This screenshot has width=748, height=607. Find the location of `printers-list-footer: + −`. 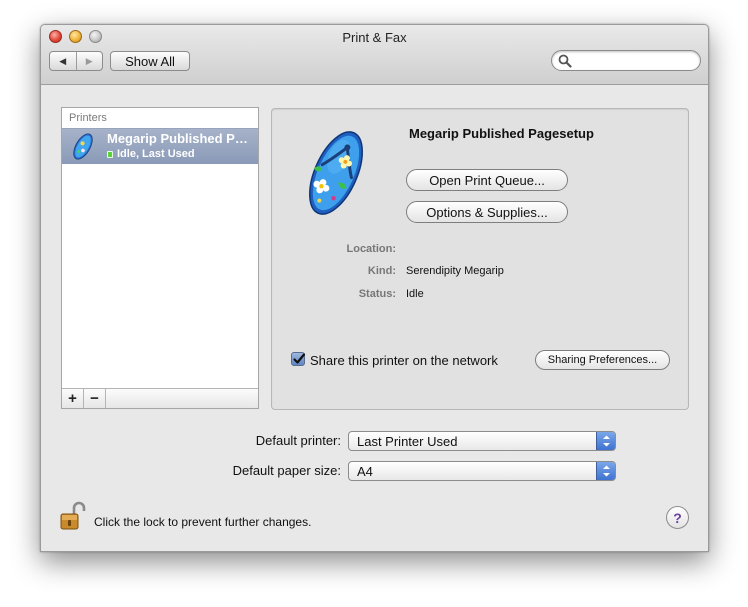

printers-list-footer: + − is located at coordinates (160, 398).